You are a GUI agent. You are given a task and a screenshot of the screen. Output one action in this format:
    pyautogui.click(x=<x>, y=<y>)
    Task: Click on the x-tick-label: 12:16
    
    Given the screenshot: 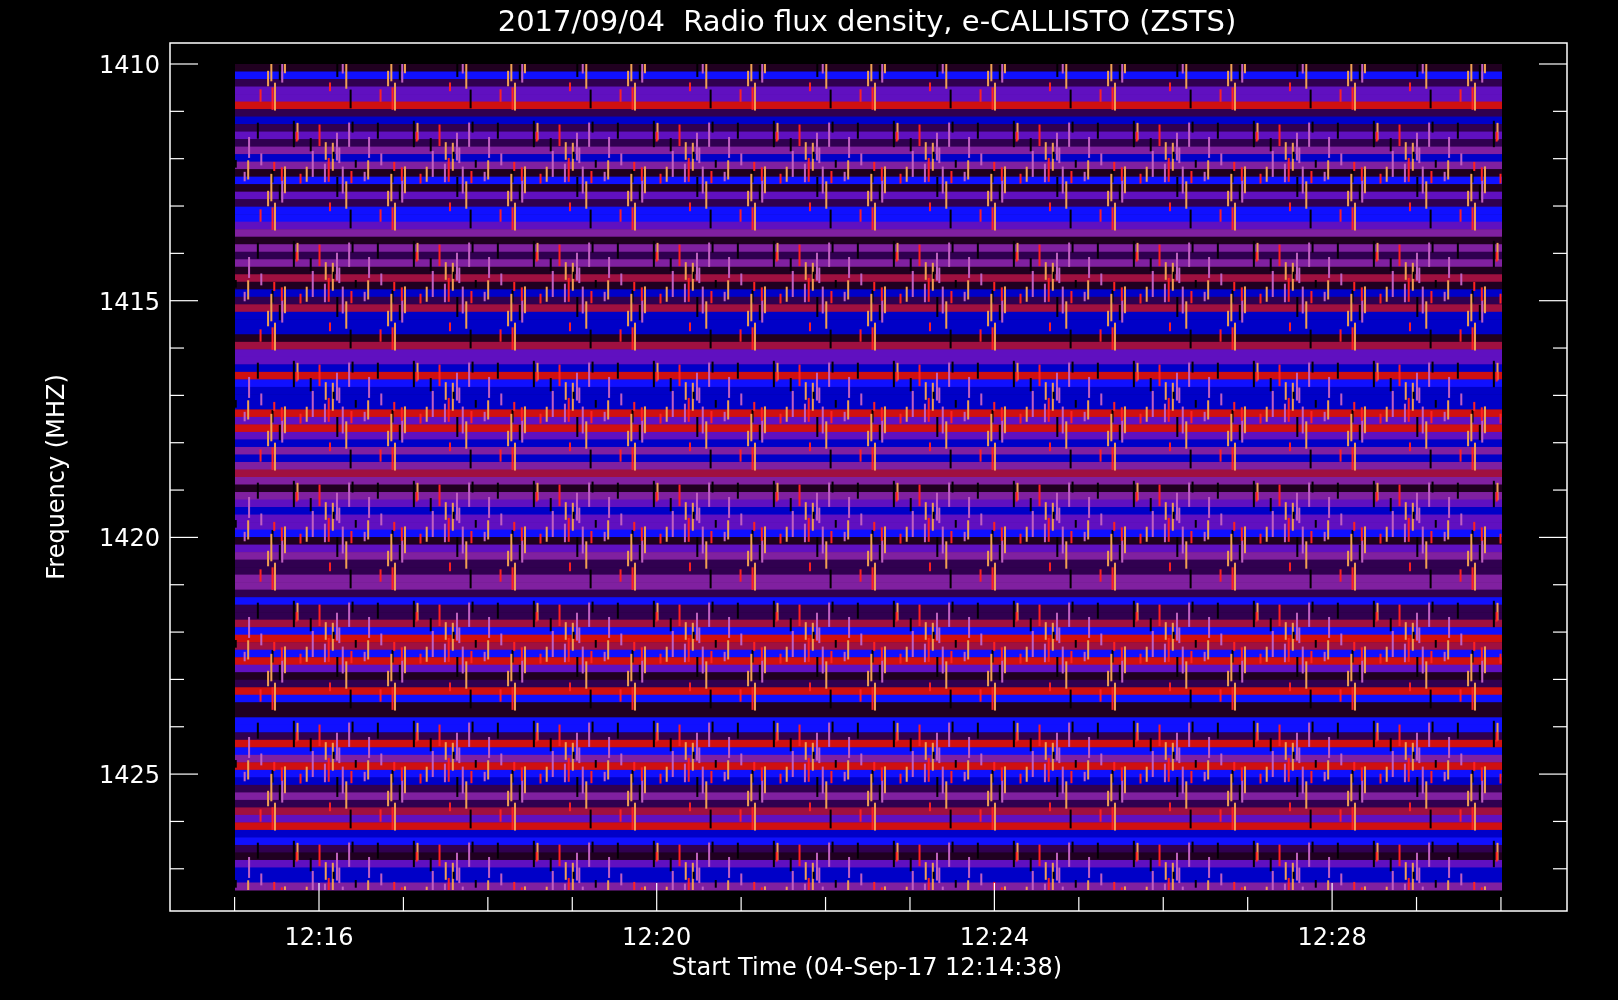 What is the action you would take?
    pyautogui.click(x=319, y=937)
    